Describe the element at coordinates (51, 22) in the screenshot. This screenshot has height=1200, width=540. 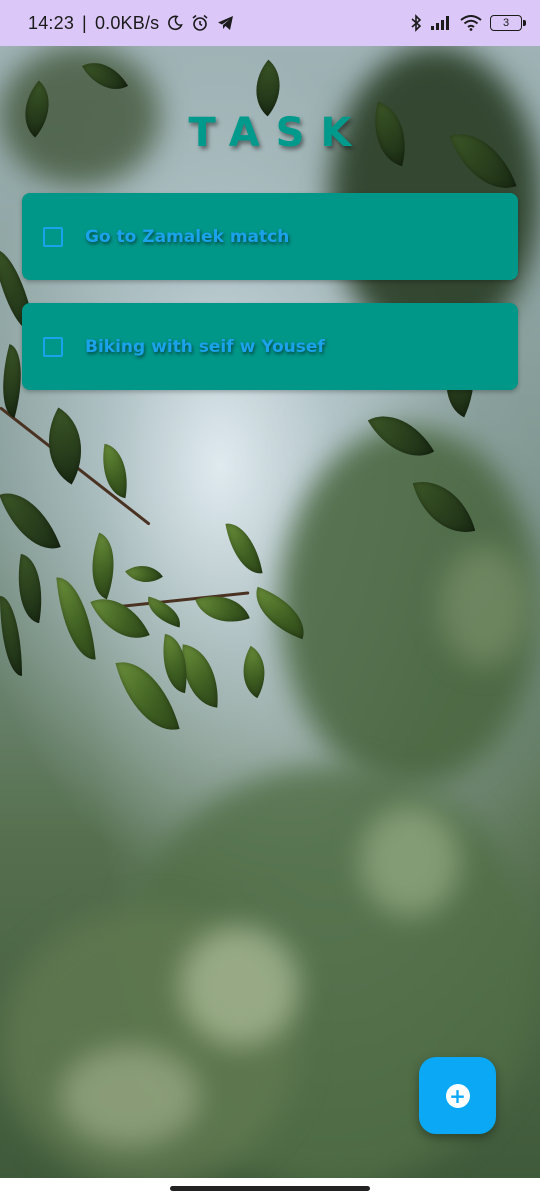
I see `status-time: 14:23` at that location.